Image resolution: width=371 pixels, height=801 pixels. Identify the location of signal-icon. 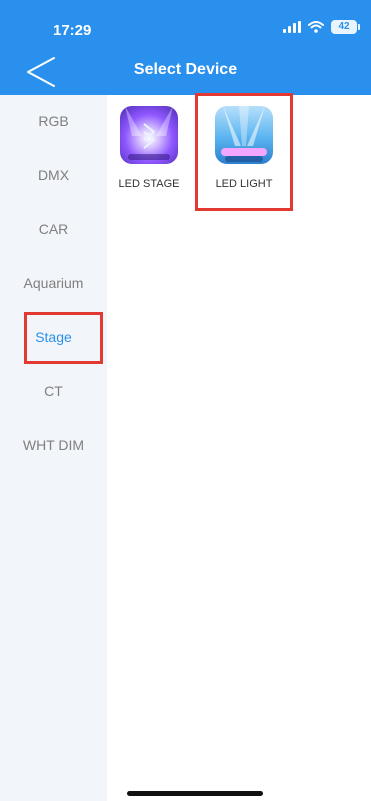
(292, 27).